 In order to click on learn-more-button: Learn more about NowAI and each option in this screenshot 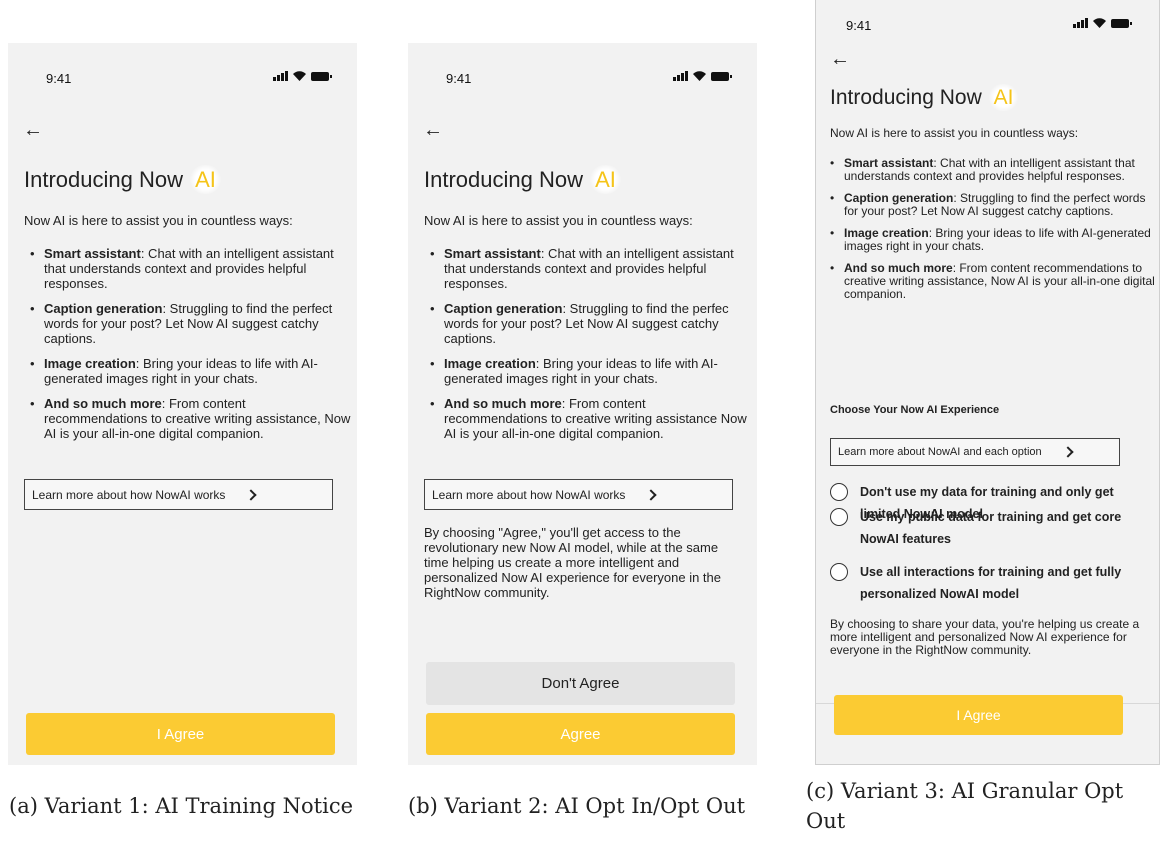, I will do `click(975, 452)`.